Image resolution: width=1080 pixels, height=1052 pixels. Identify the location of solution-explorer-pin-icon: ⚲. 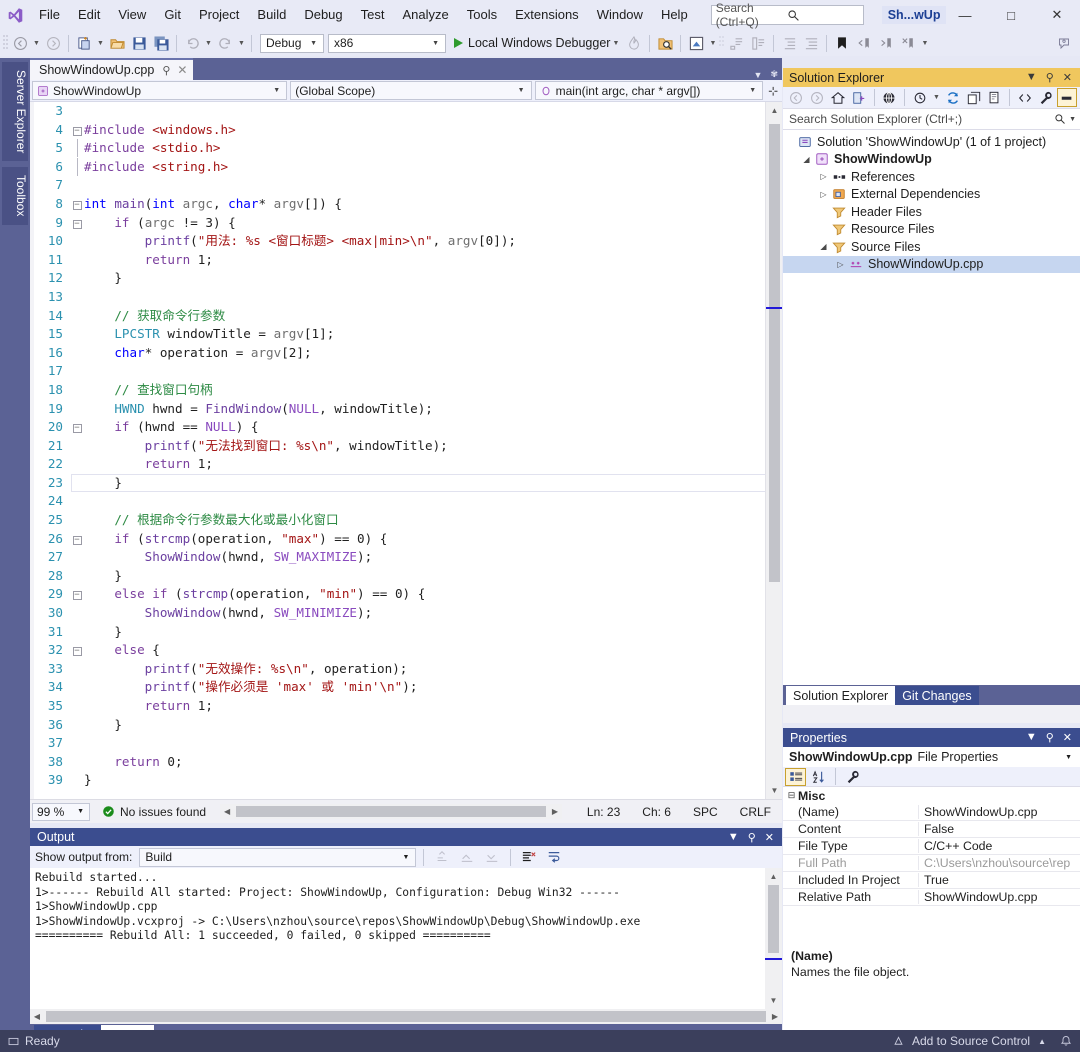
(1050, 77).